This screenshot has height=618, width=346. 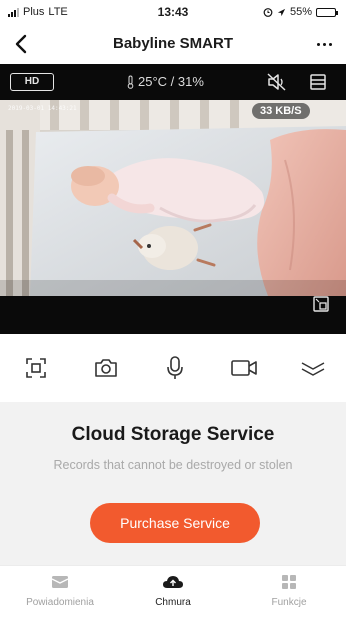 I want to click on speaker-muted-icon, so click(x=276, y=82).